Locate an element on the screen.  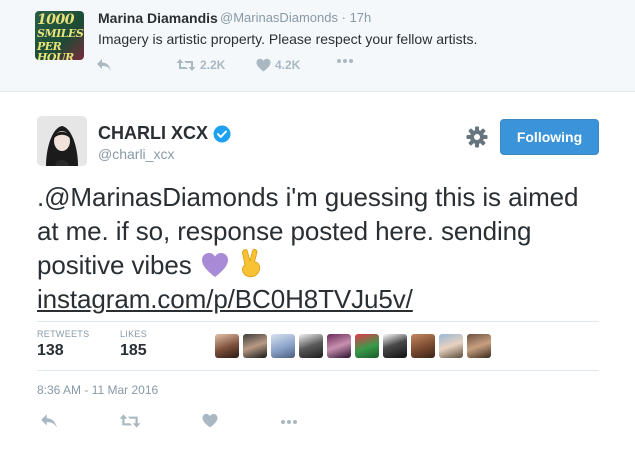
parent-action-bar: 2.2K 4.2K is located at coordinates (256, 68).